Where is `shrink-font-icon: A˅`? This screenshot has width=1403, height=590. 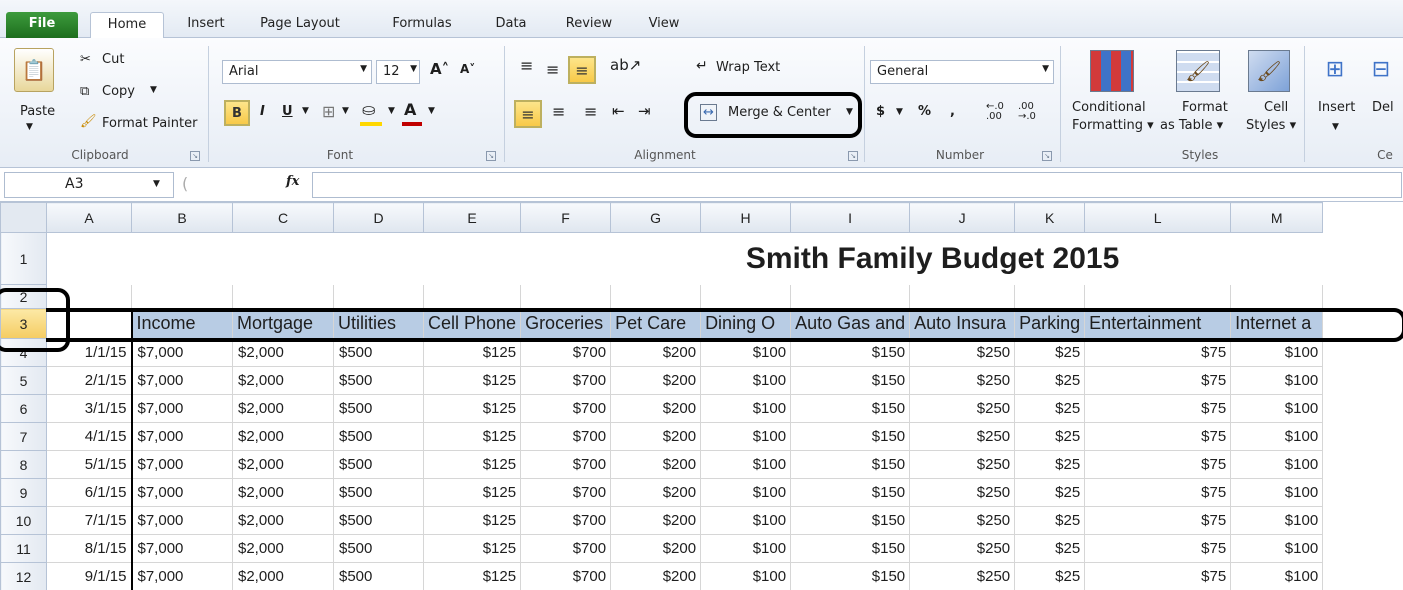
shrink-font-icon: A˅ is located at coordinates (467, 69).